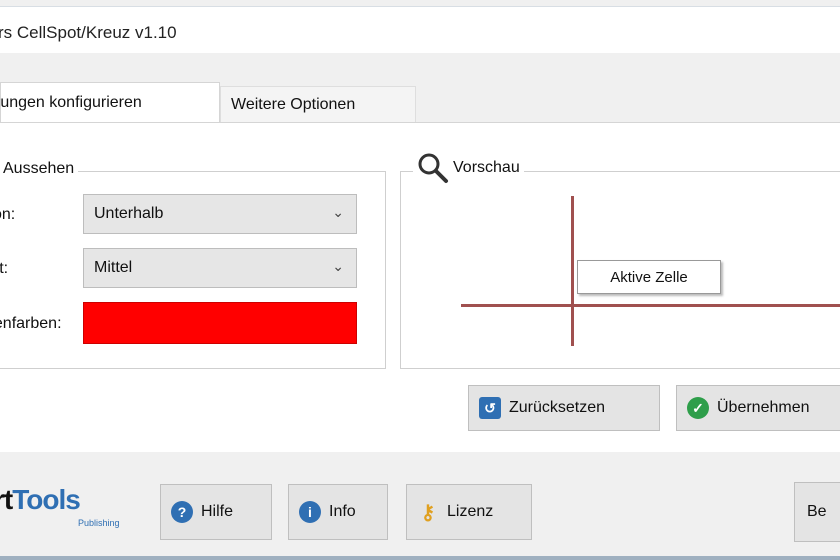  I want to click on reset-button: ↺ Zurücksetzen, so click(564, 408).